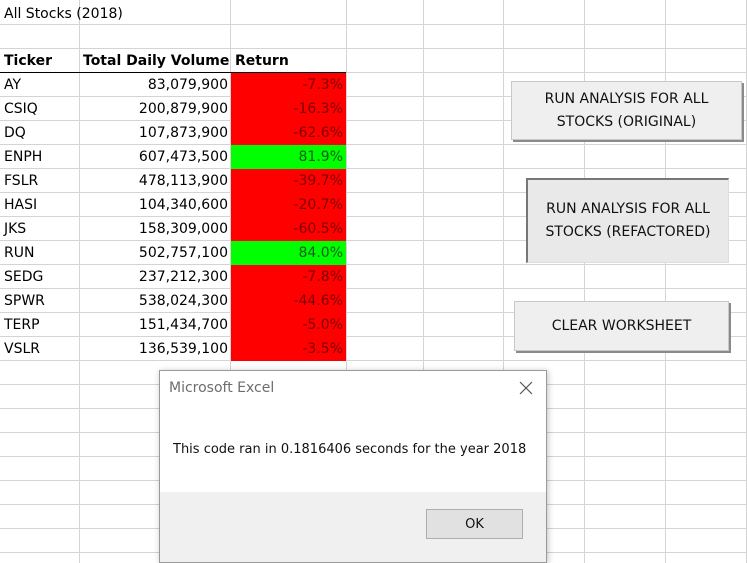  I want to click on ticker-cell: CSIQ, so click(21, 109).